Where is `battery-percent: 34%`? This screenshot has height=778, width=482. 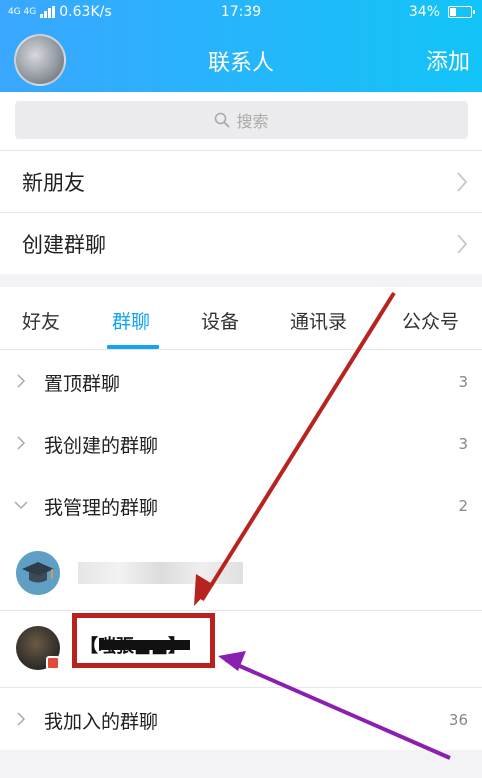
battery-percent: 34% is located at coordinates (424, 12).